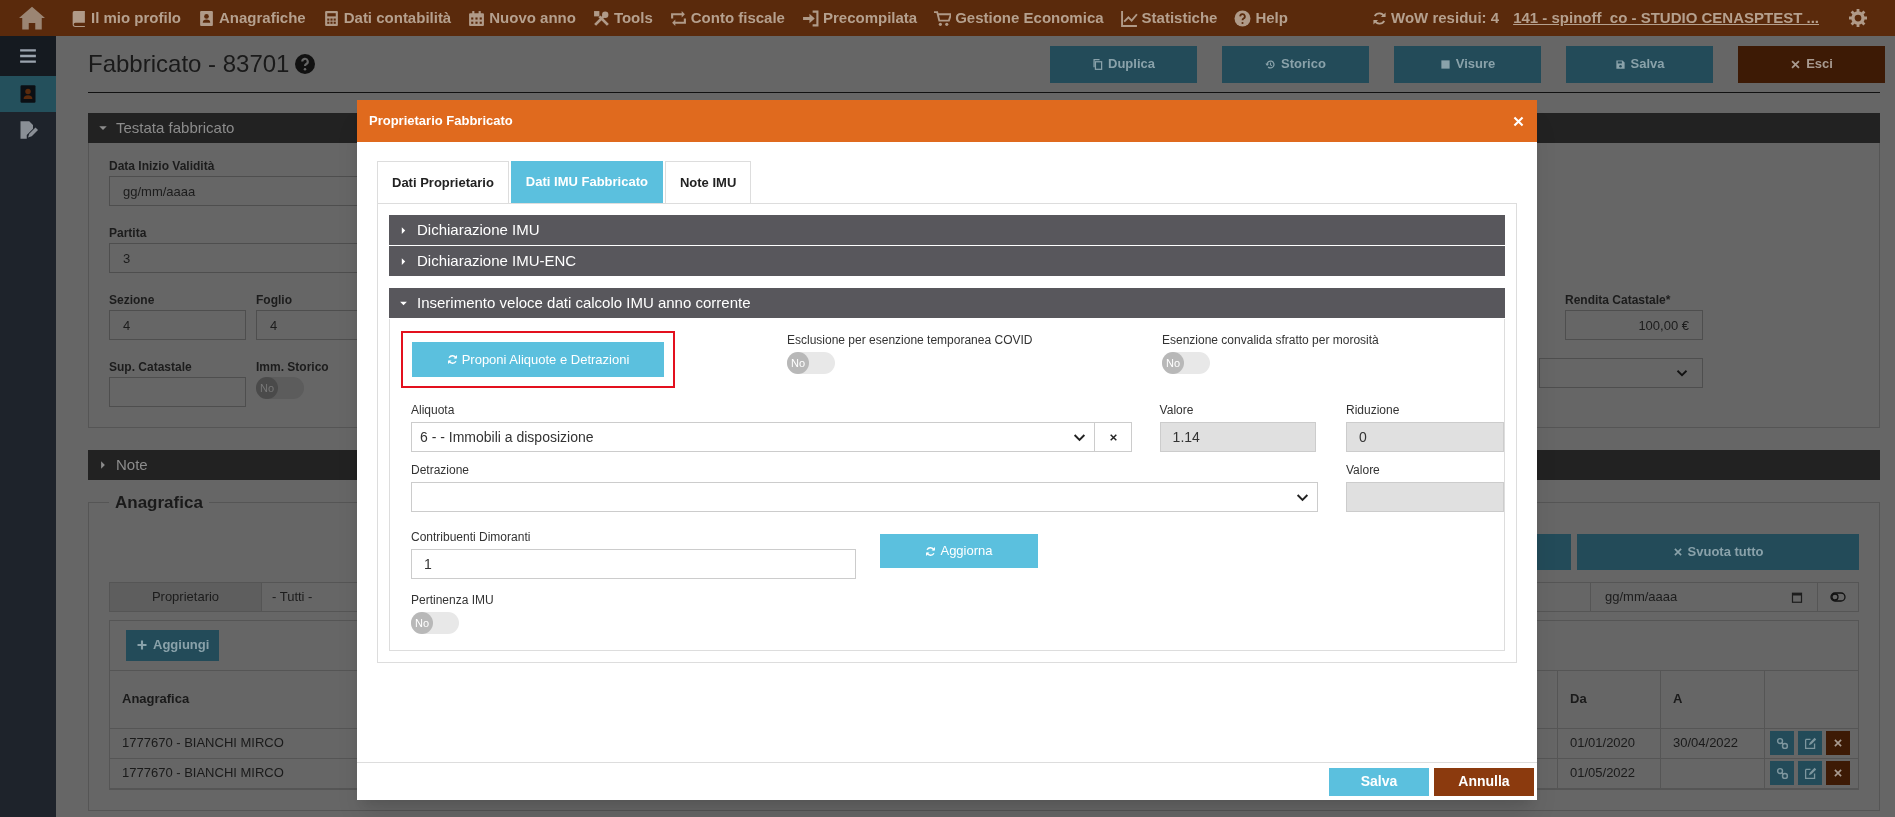 Image resolution: width=1895 pixels, height=817 pixels. Describe the element at coordinates (1811, 64) in the screenshot. I see `toolbar-button: Esci` at that location.